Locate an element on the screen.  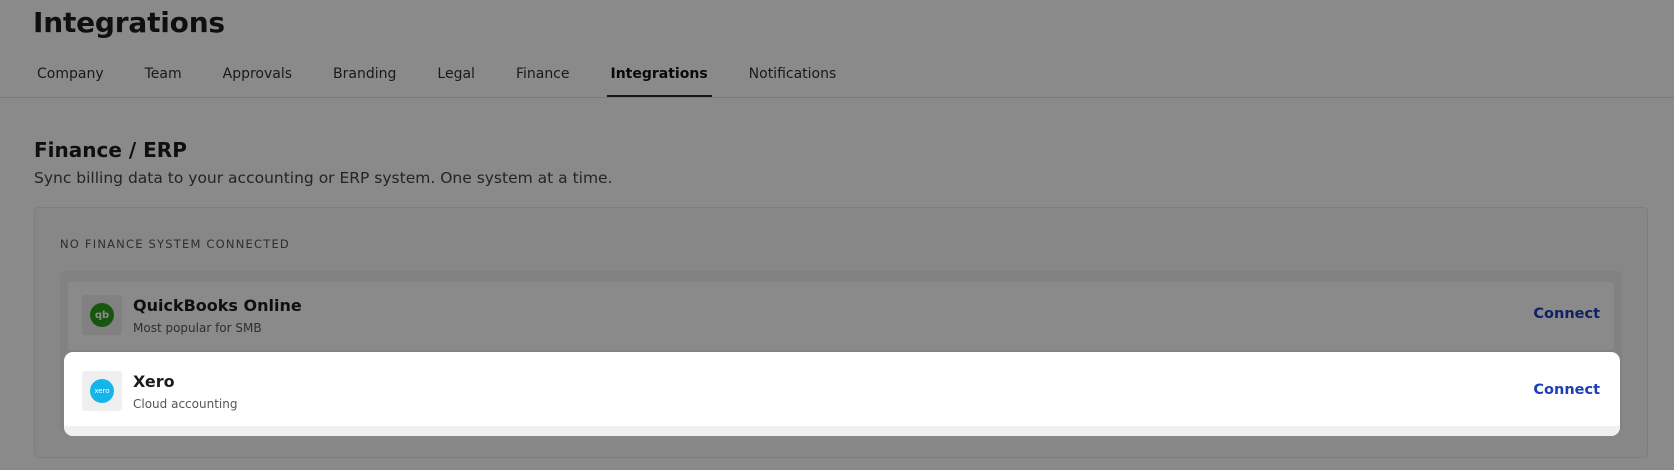
integration-row-xero: xero Xero Cloud accounting Connect is located at coordinates (841, 392).